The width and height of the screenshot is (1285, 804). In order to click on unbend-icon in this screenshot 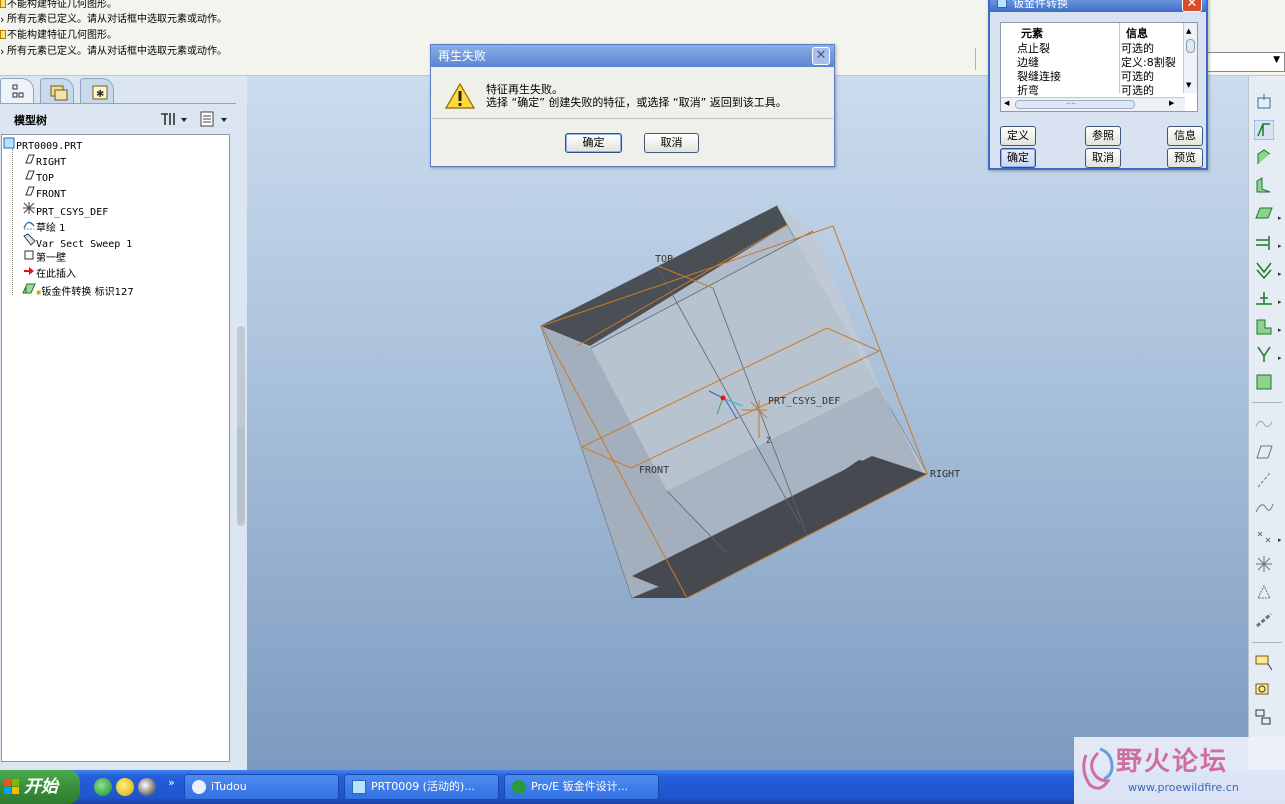, I will do `click(1264, 327)`.